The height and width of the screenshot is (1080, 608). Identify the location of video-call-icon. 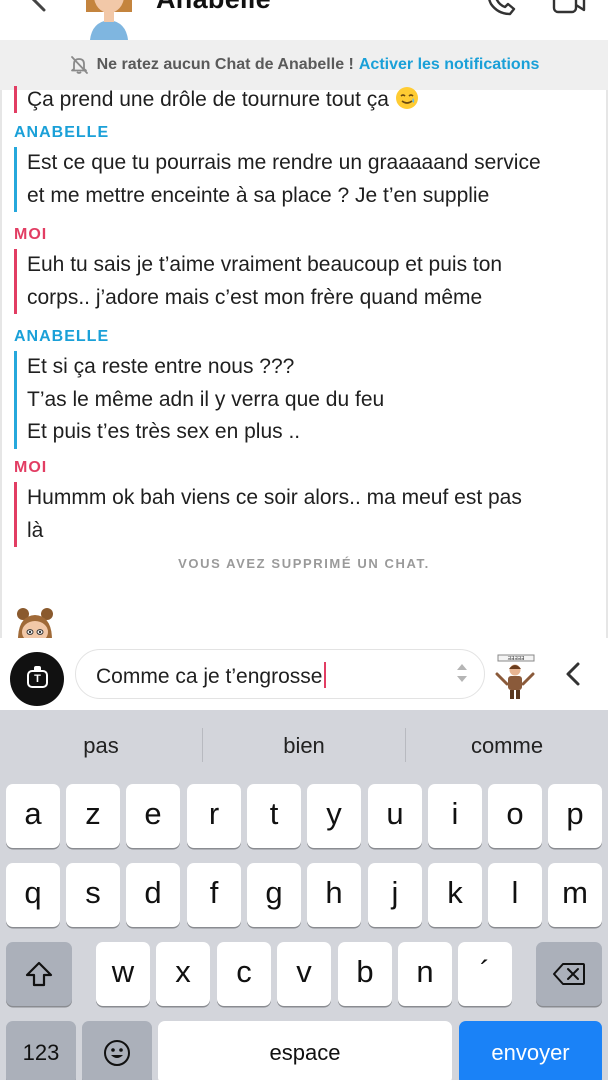
(569, 7).